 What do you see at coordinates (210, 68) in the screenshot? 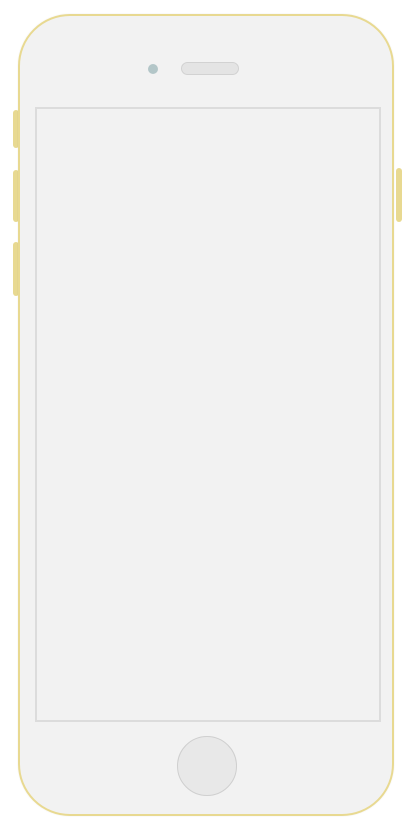
I see `earpiece-speaker-icon` at bounding box center [210, 68].